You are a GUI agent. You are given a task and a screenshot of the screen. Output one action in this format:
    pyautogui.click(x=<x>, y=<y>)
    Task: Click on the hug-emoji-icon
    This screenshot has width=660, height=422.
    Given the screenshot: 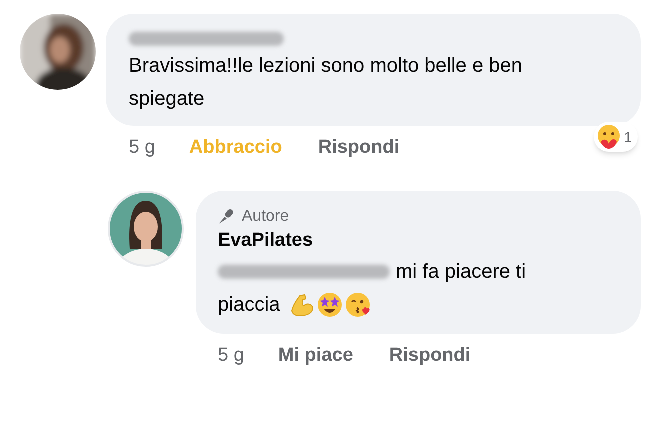 What is the action you would take?
    pyautogui.click(x=609, y=137)
    